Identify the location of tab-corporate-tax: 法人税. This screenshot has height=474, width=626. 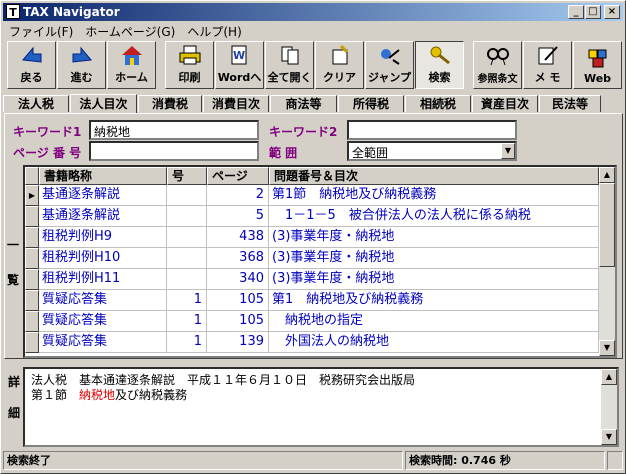
(36, 103).